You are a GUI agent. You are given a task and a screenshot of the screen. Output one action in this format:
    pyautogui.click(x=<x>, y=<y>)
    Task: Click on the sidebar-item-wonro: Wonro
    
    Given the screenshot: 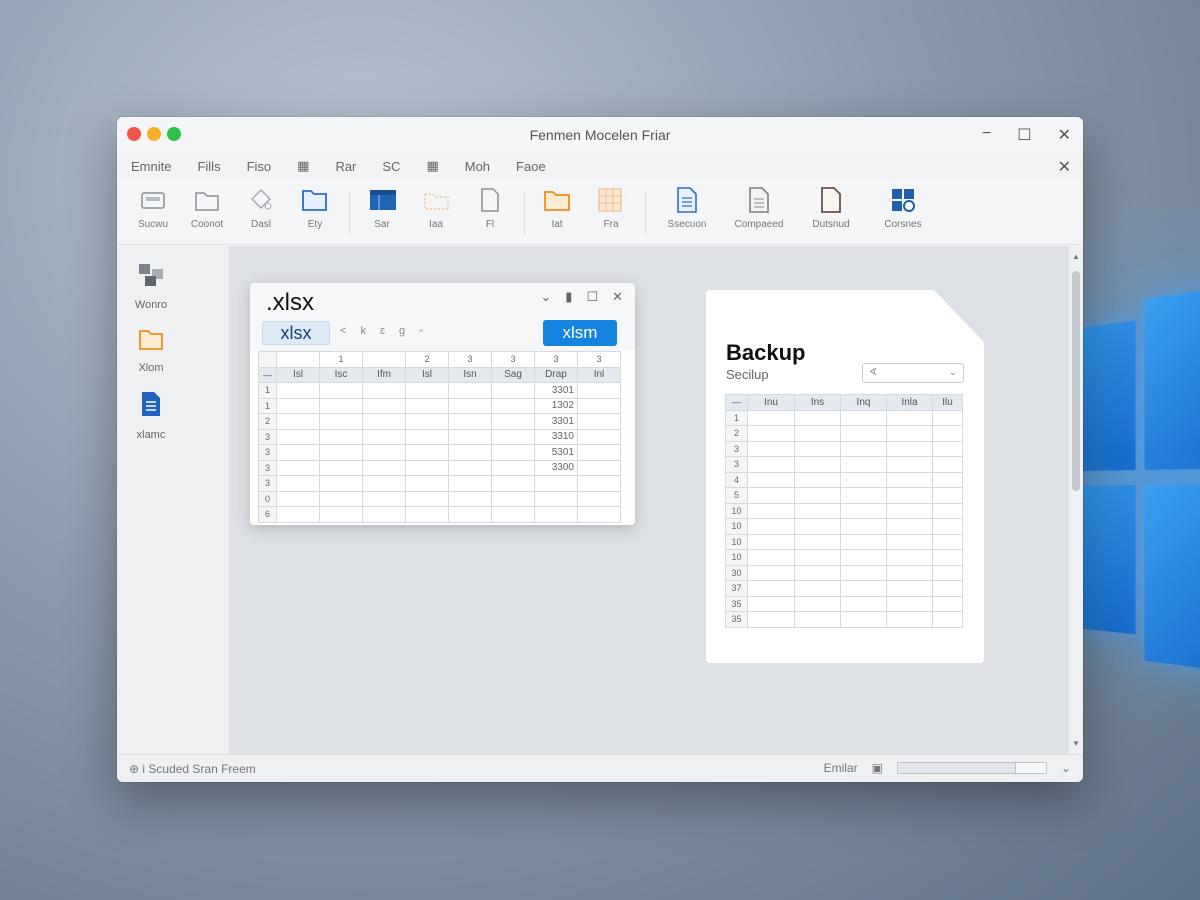 What is the action you would take?
    pyautogui.click(x=151, y=286)
    